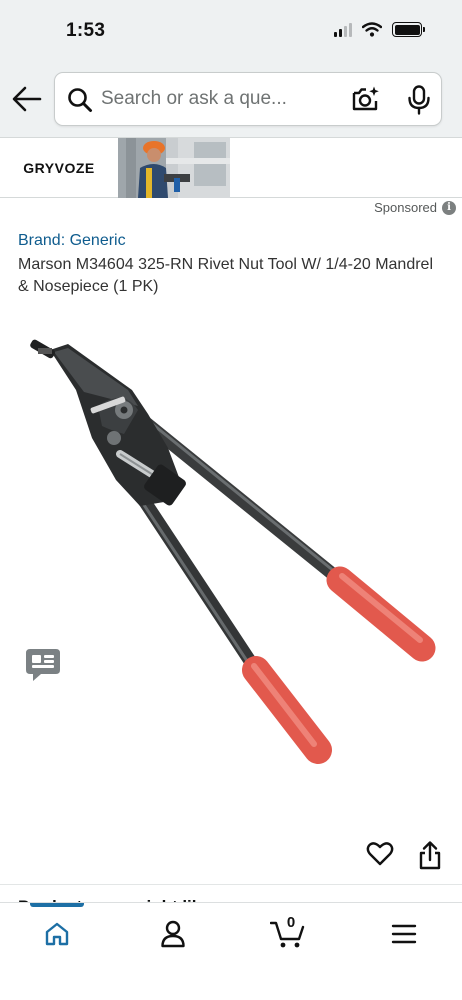 This screenshot has height=1000, width=462. I want to click on back-arrow-icon, so click(27, 99).